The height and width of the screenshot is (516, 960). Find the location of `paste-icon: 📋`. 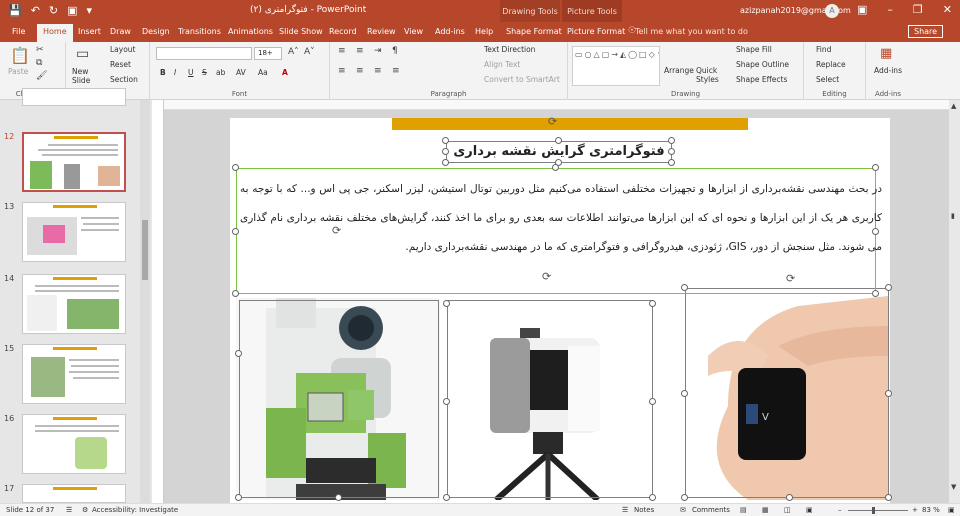

paste-icon: 📋 is located at coordinates (20, 55).